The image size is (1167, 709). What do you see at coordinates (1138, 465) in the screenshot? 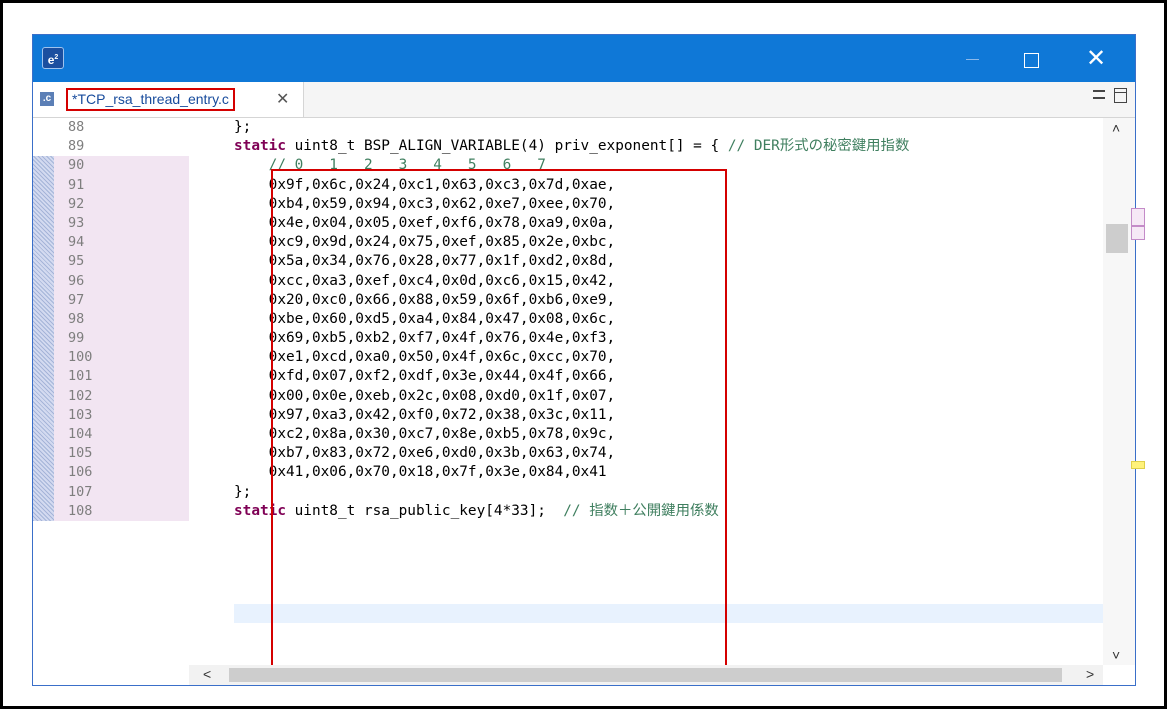
I see `overview-ruler-warning-mark` at bounding box center [1138, 465].